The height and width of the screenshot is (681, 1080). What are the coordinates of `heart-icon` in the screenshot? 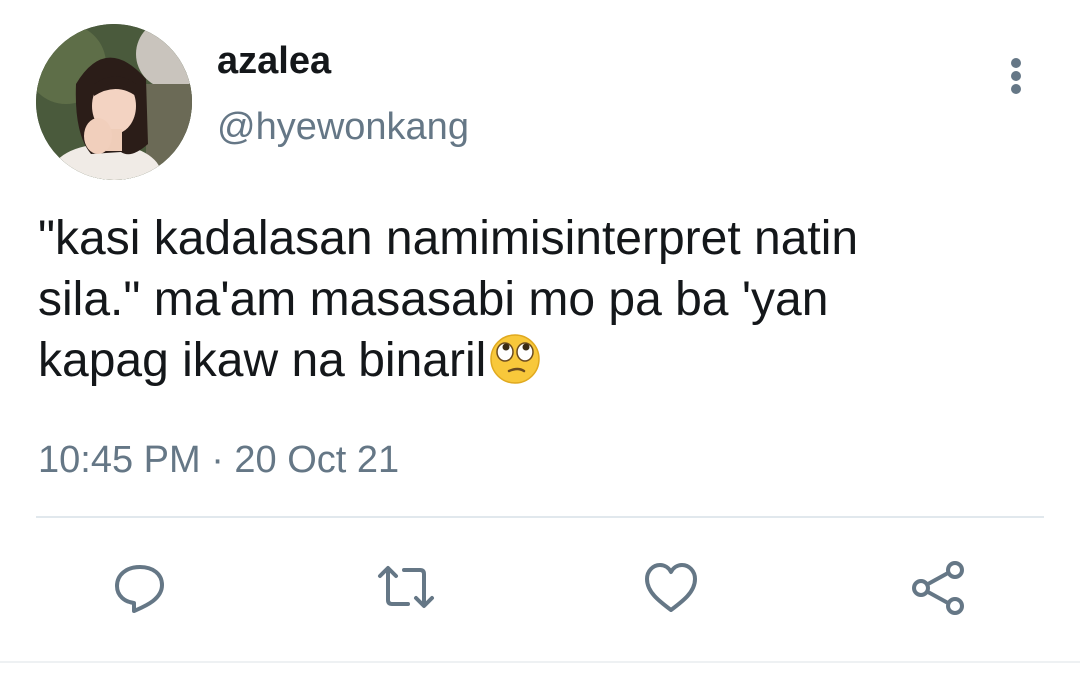 It's located at (671, 587).